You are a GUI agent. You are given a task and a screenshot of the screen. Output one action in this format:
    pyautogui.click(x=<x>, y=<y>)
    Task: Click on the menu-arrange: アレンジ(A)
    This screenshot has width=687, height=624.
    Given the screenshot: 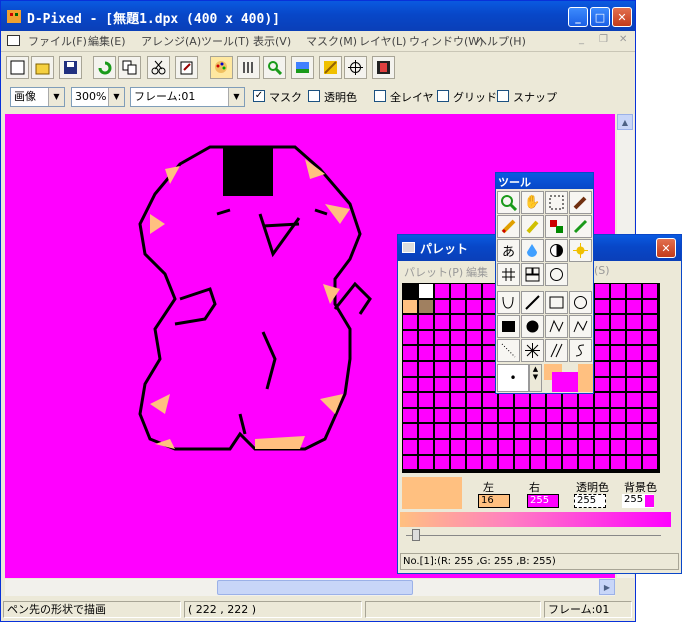 What is the action you would take?
    pyautogui.click(x=171, y=41)
    